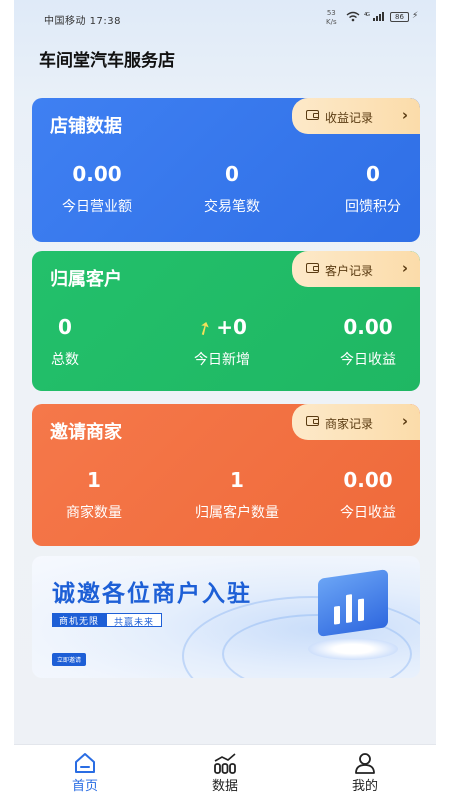 The width and height of the screenshot is (450, 800). What do you see at coordinates (134, 620) in the screenshot?
I see `banner-tag: 共赢未来` at bounding box center [134, 620].